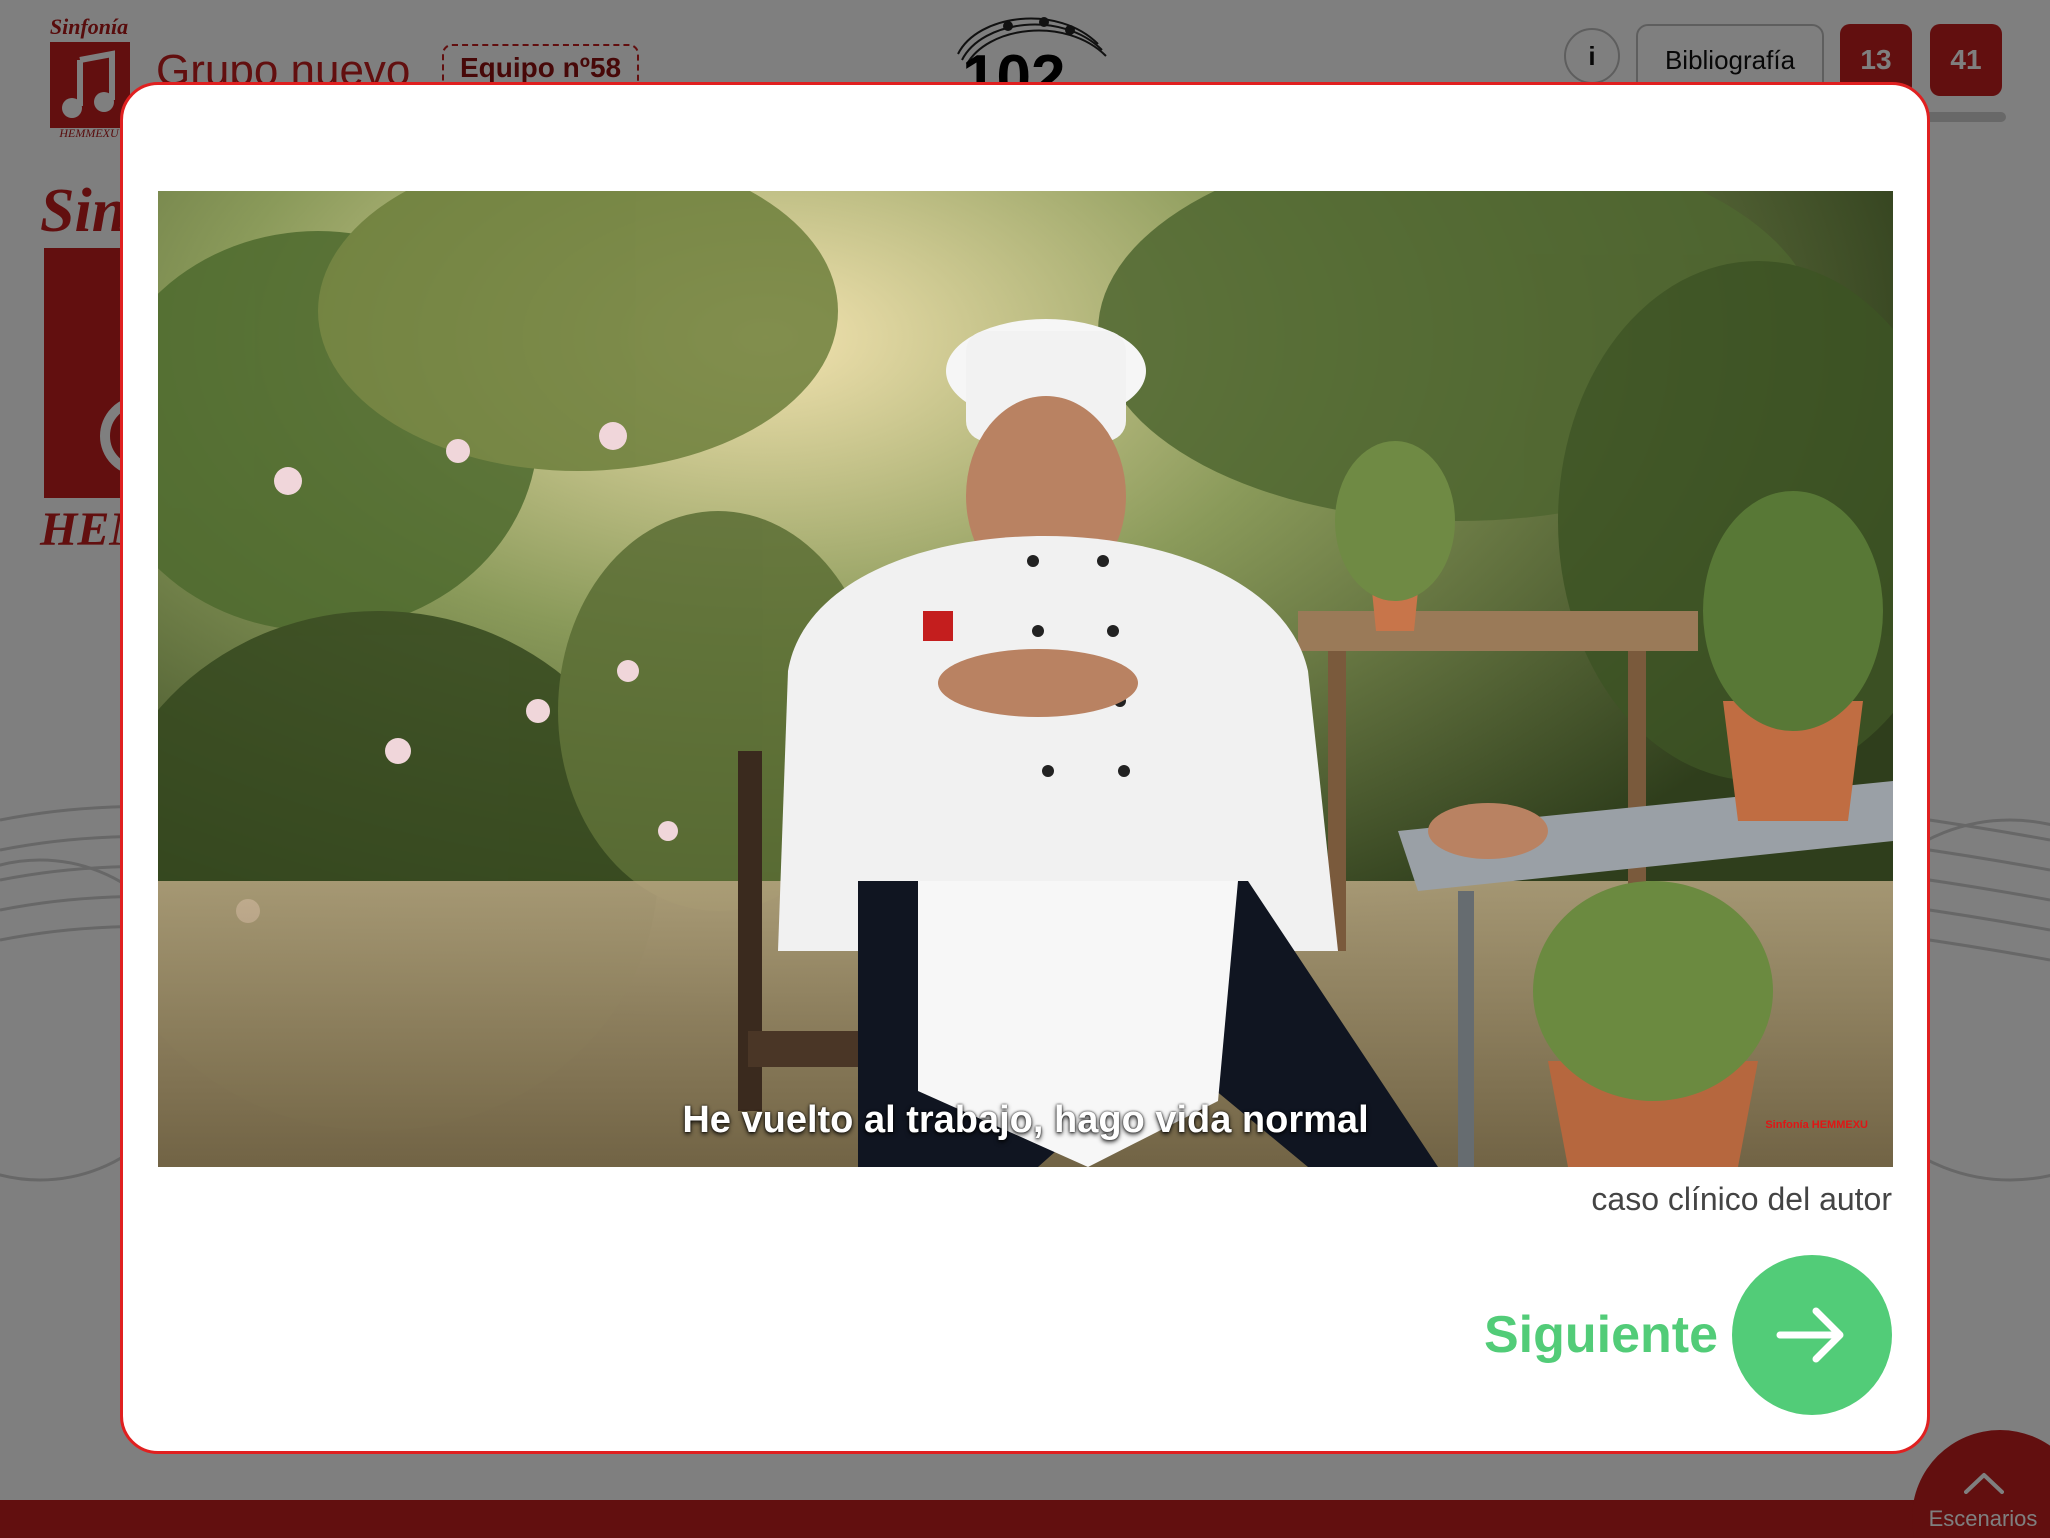 The height and width of the screenshot is (1538, 2050). Describe the element at coordinates (1741, 1199) in the screenshot. I see `video-caption: caso clínico del autor` at that location.